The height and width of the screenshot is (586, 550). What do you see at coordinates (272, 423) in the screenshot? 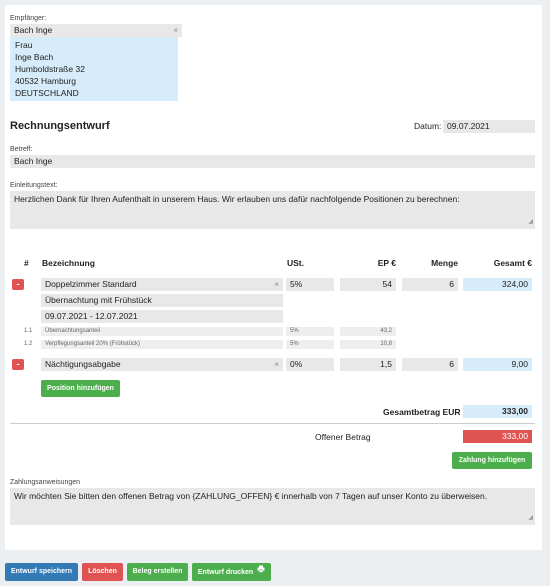
I see `divider` at bounding box center [272, 423].